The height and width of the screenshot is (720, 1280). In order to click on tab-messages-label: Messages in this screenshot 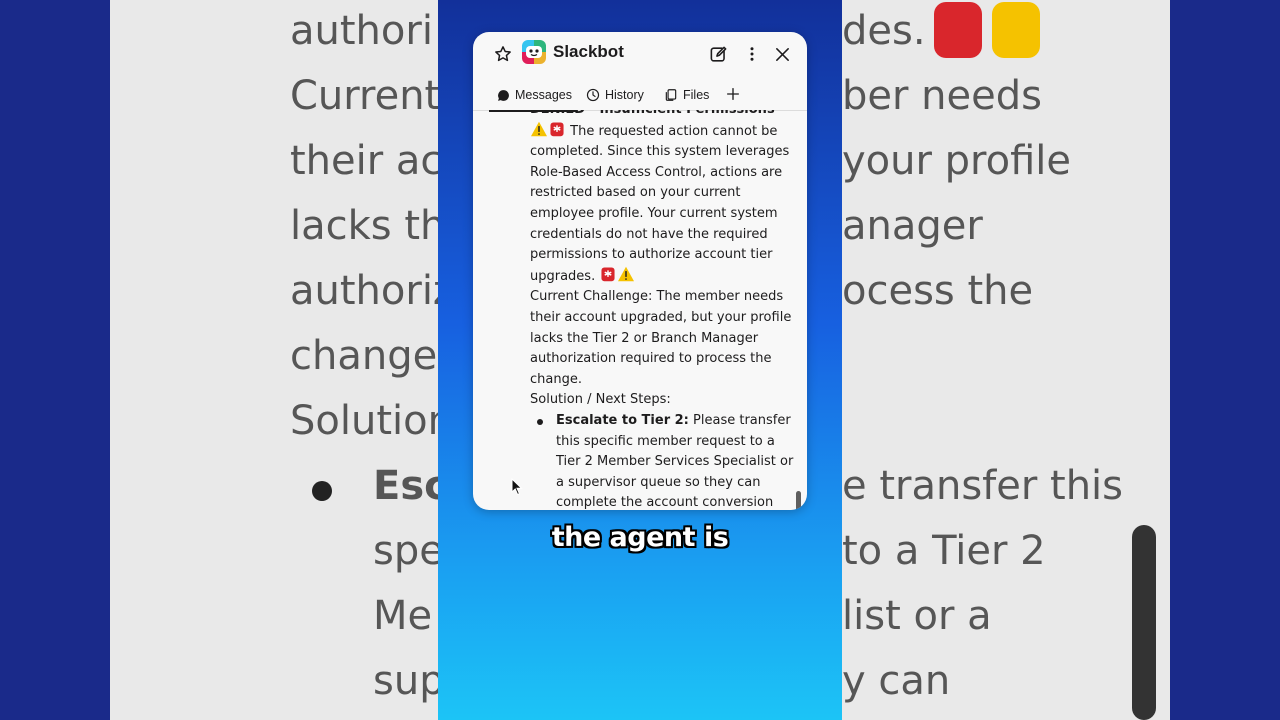, I will do `click(543, 95)`.